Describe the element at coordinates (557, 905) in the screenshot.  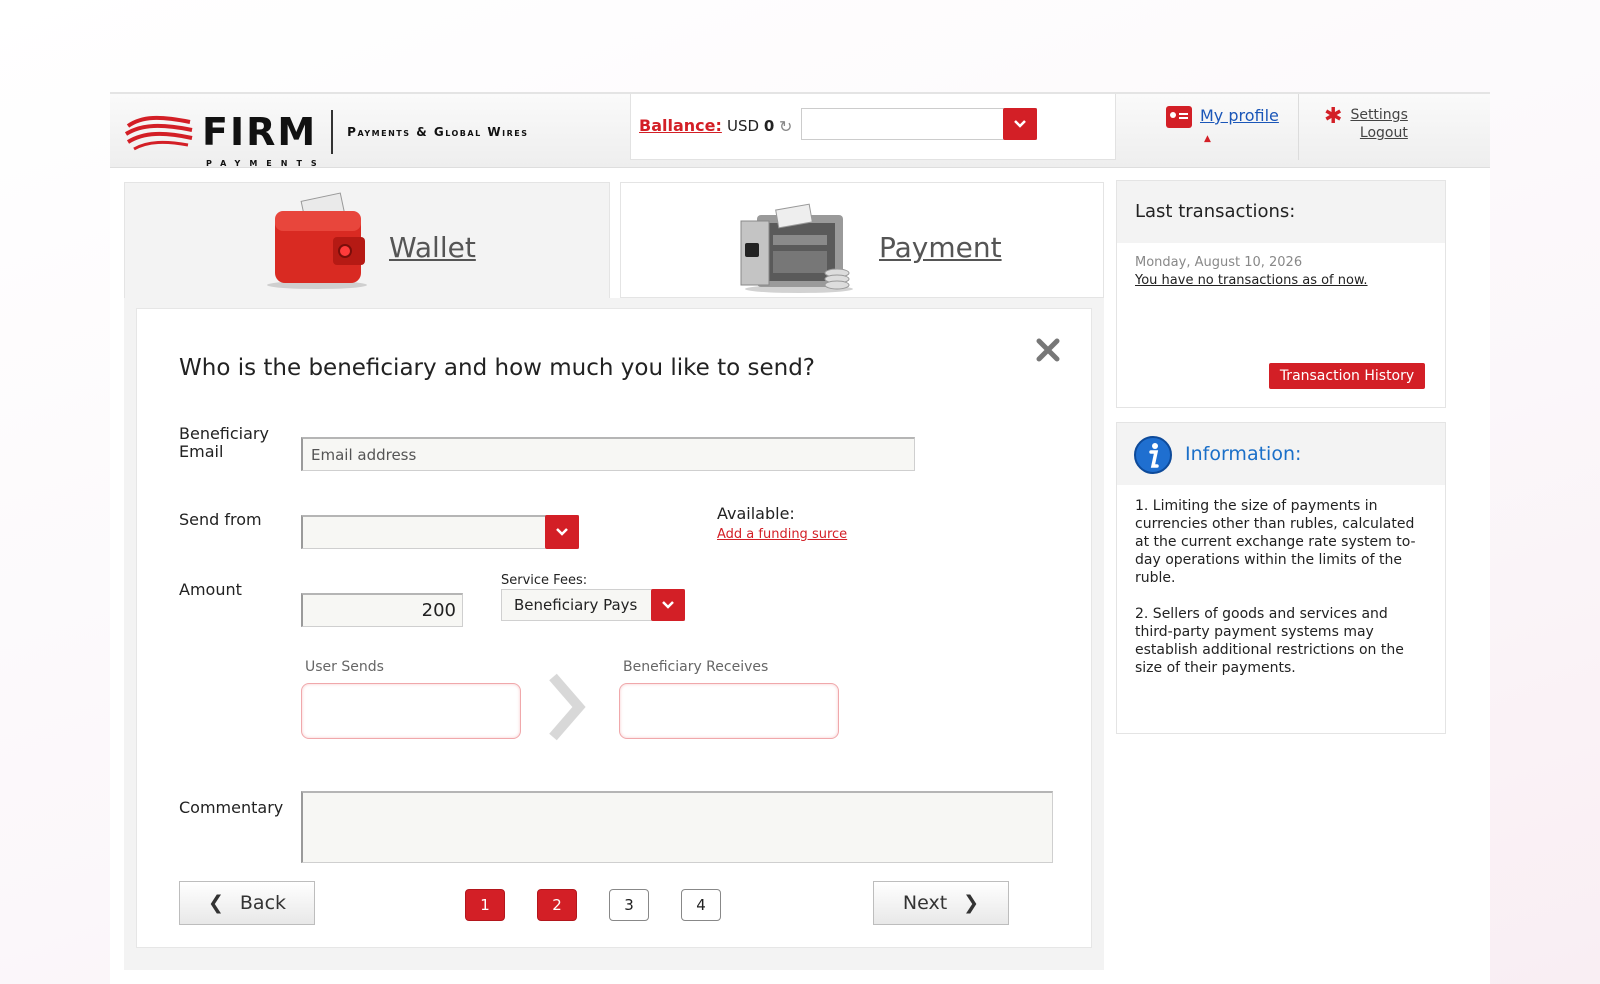
I see `step-2: 2` at that location.